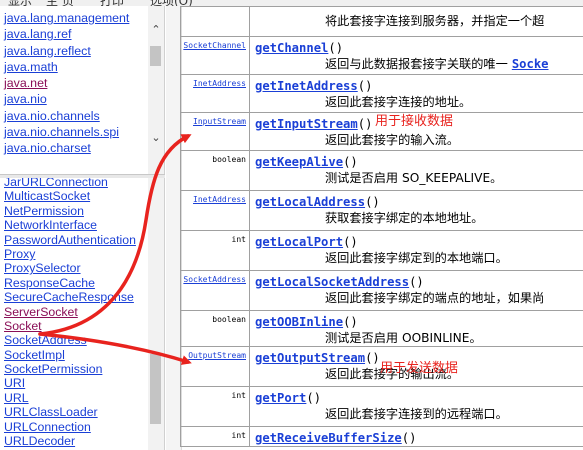 This screenshot has width=583, height=450. What do you see at coordinates (66, 51) in the screenshot?
I see `package-link: java.lang.reflect` at bounding box center [66, 51].